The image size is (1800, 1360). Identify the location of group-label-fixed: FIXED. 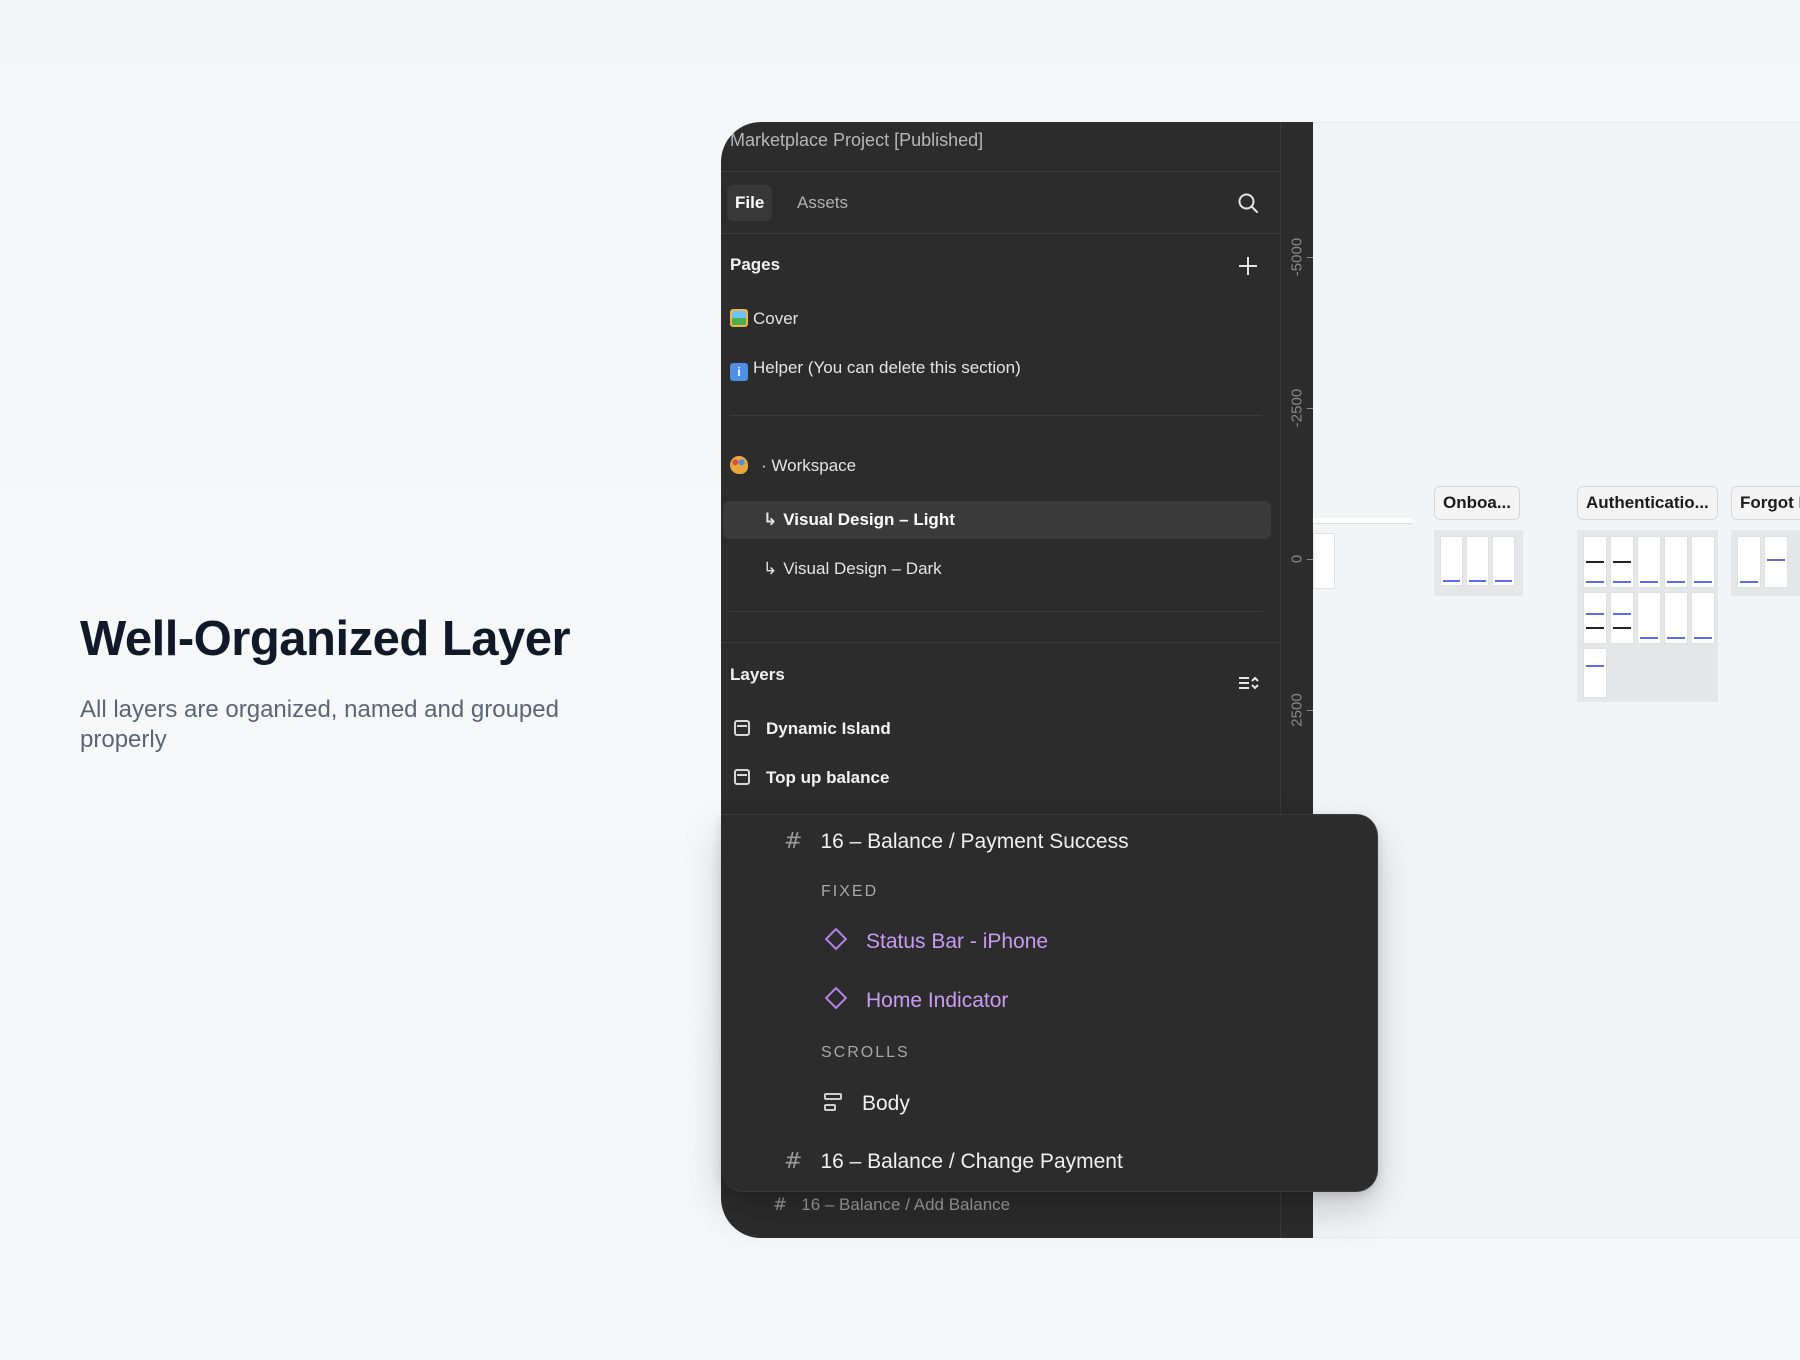
(850, 891).